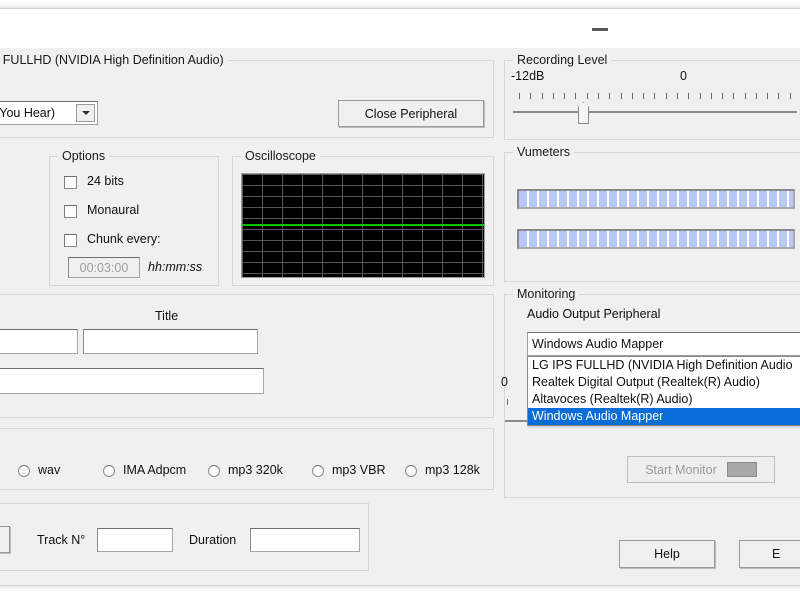 The height and width of the screenshot is (600, 800). I want to click on chunk-duration-input: 00:03:00, so click(104, 267).